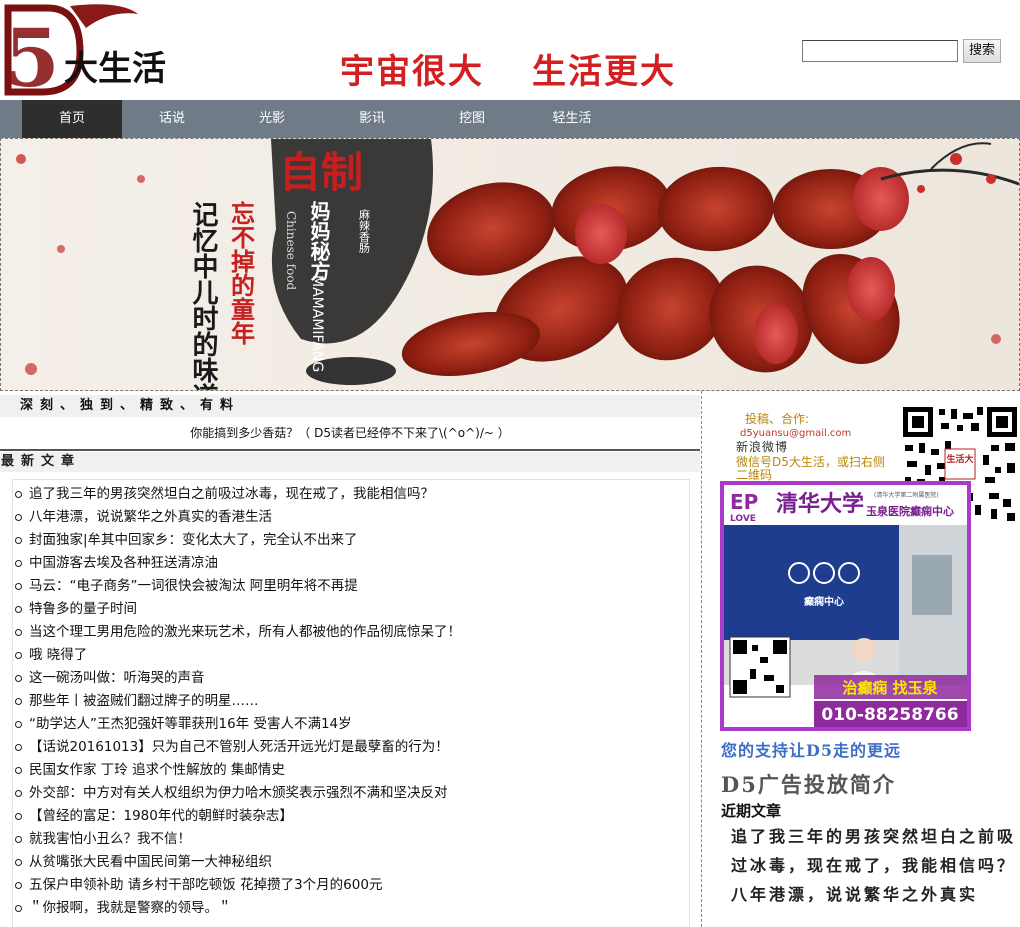 This screenshot has width=1020, height=927. What do you see at coordinates (351, 770) in the screenshot?
I see `article-item: 民国女作家 丁玲 追求个性解放的 集邮情史` at bounding box center [351, 770].